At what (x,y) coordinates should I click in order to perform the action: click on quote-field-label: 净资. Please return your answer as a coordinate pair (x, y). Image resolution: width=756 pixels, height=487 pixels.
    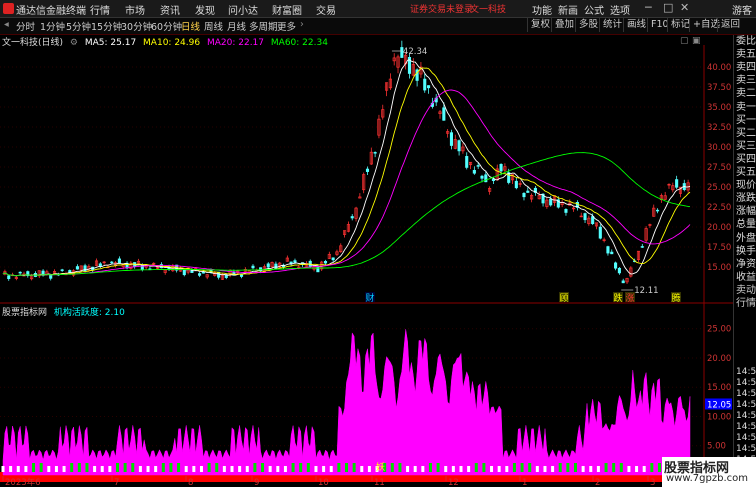
    Looking at the image, I should click on (746, 264).